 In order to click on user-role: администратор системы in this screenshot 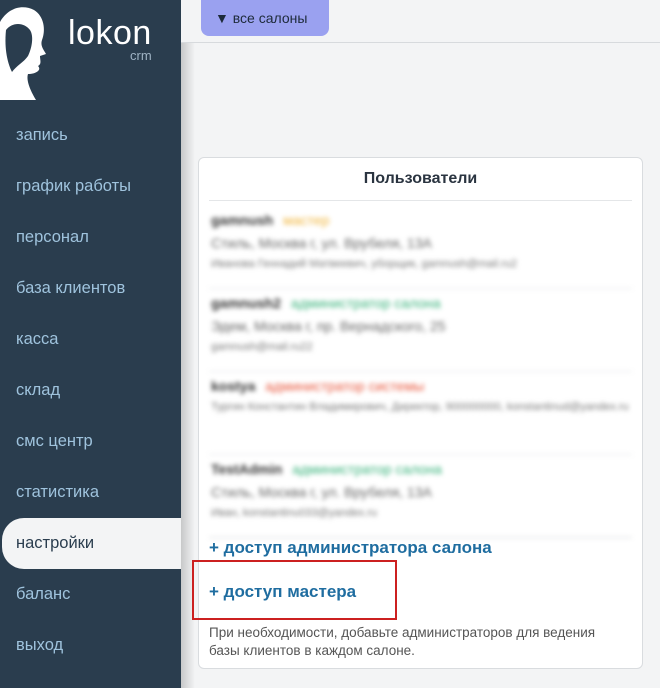, I will do `click(345, 386)`.